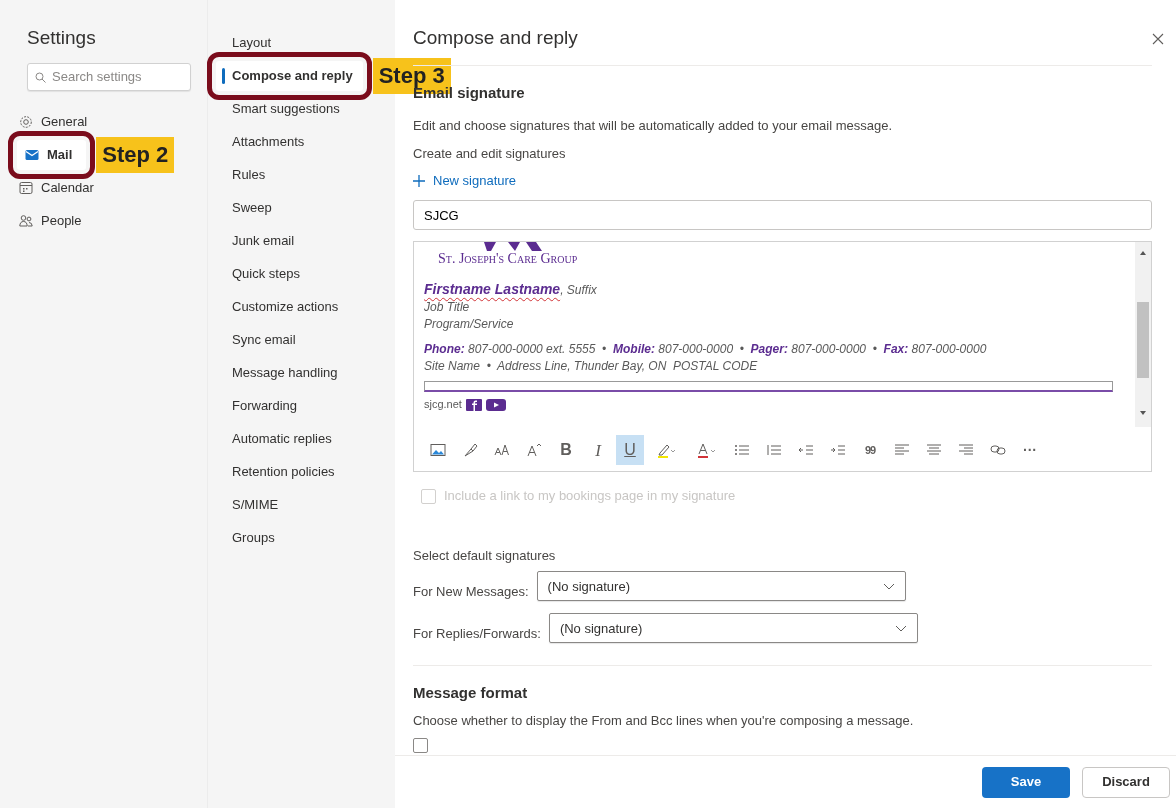 The width and height of the screenshot is (1176, 808). What do you see at coordinates (260, 241) in the screenshot?
I see `subnav-item: Junk email` at bounding box center [260, 241].